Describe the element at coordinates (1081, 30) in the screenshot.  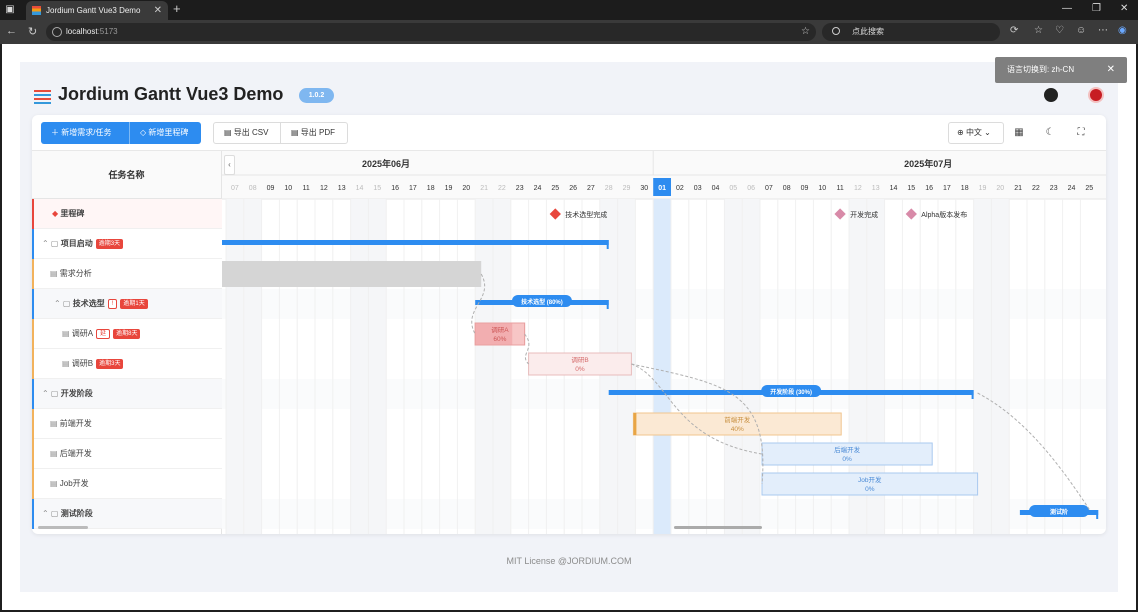
I see `profile-avatar: ☺` at that location.